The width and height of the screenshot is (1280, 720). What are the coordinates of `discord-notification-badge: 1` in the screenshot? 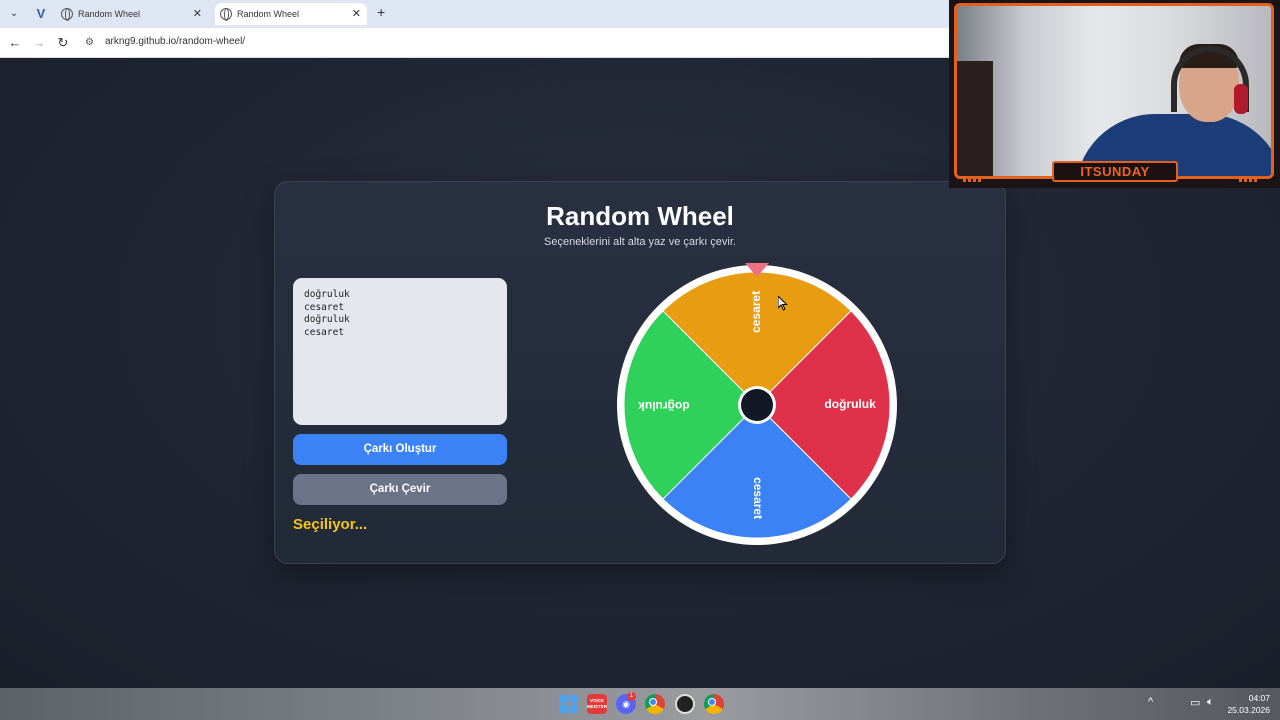 It's located at (631, 696).